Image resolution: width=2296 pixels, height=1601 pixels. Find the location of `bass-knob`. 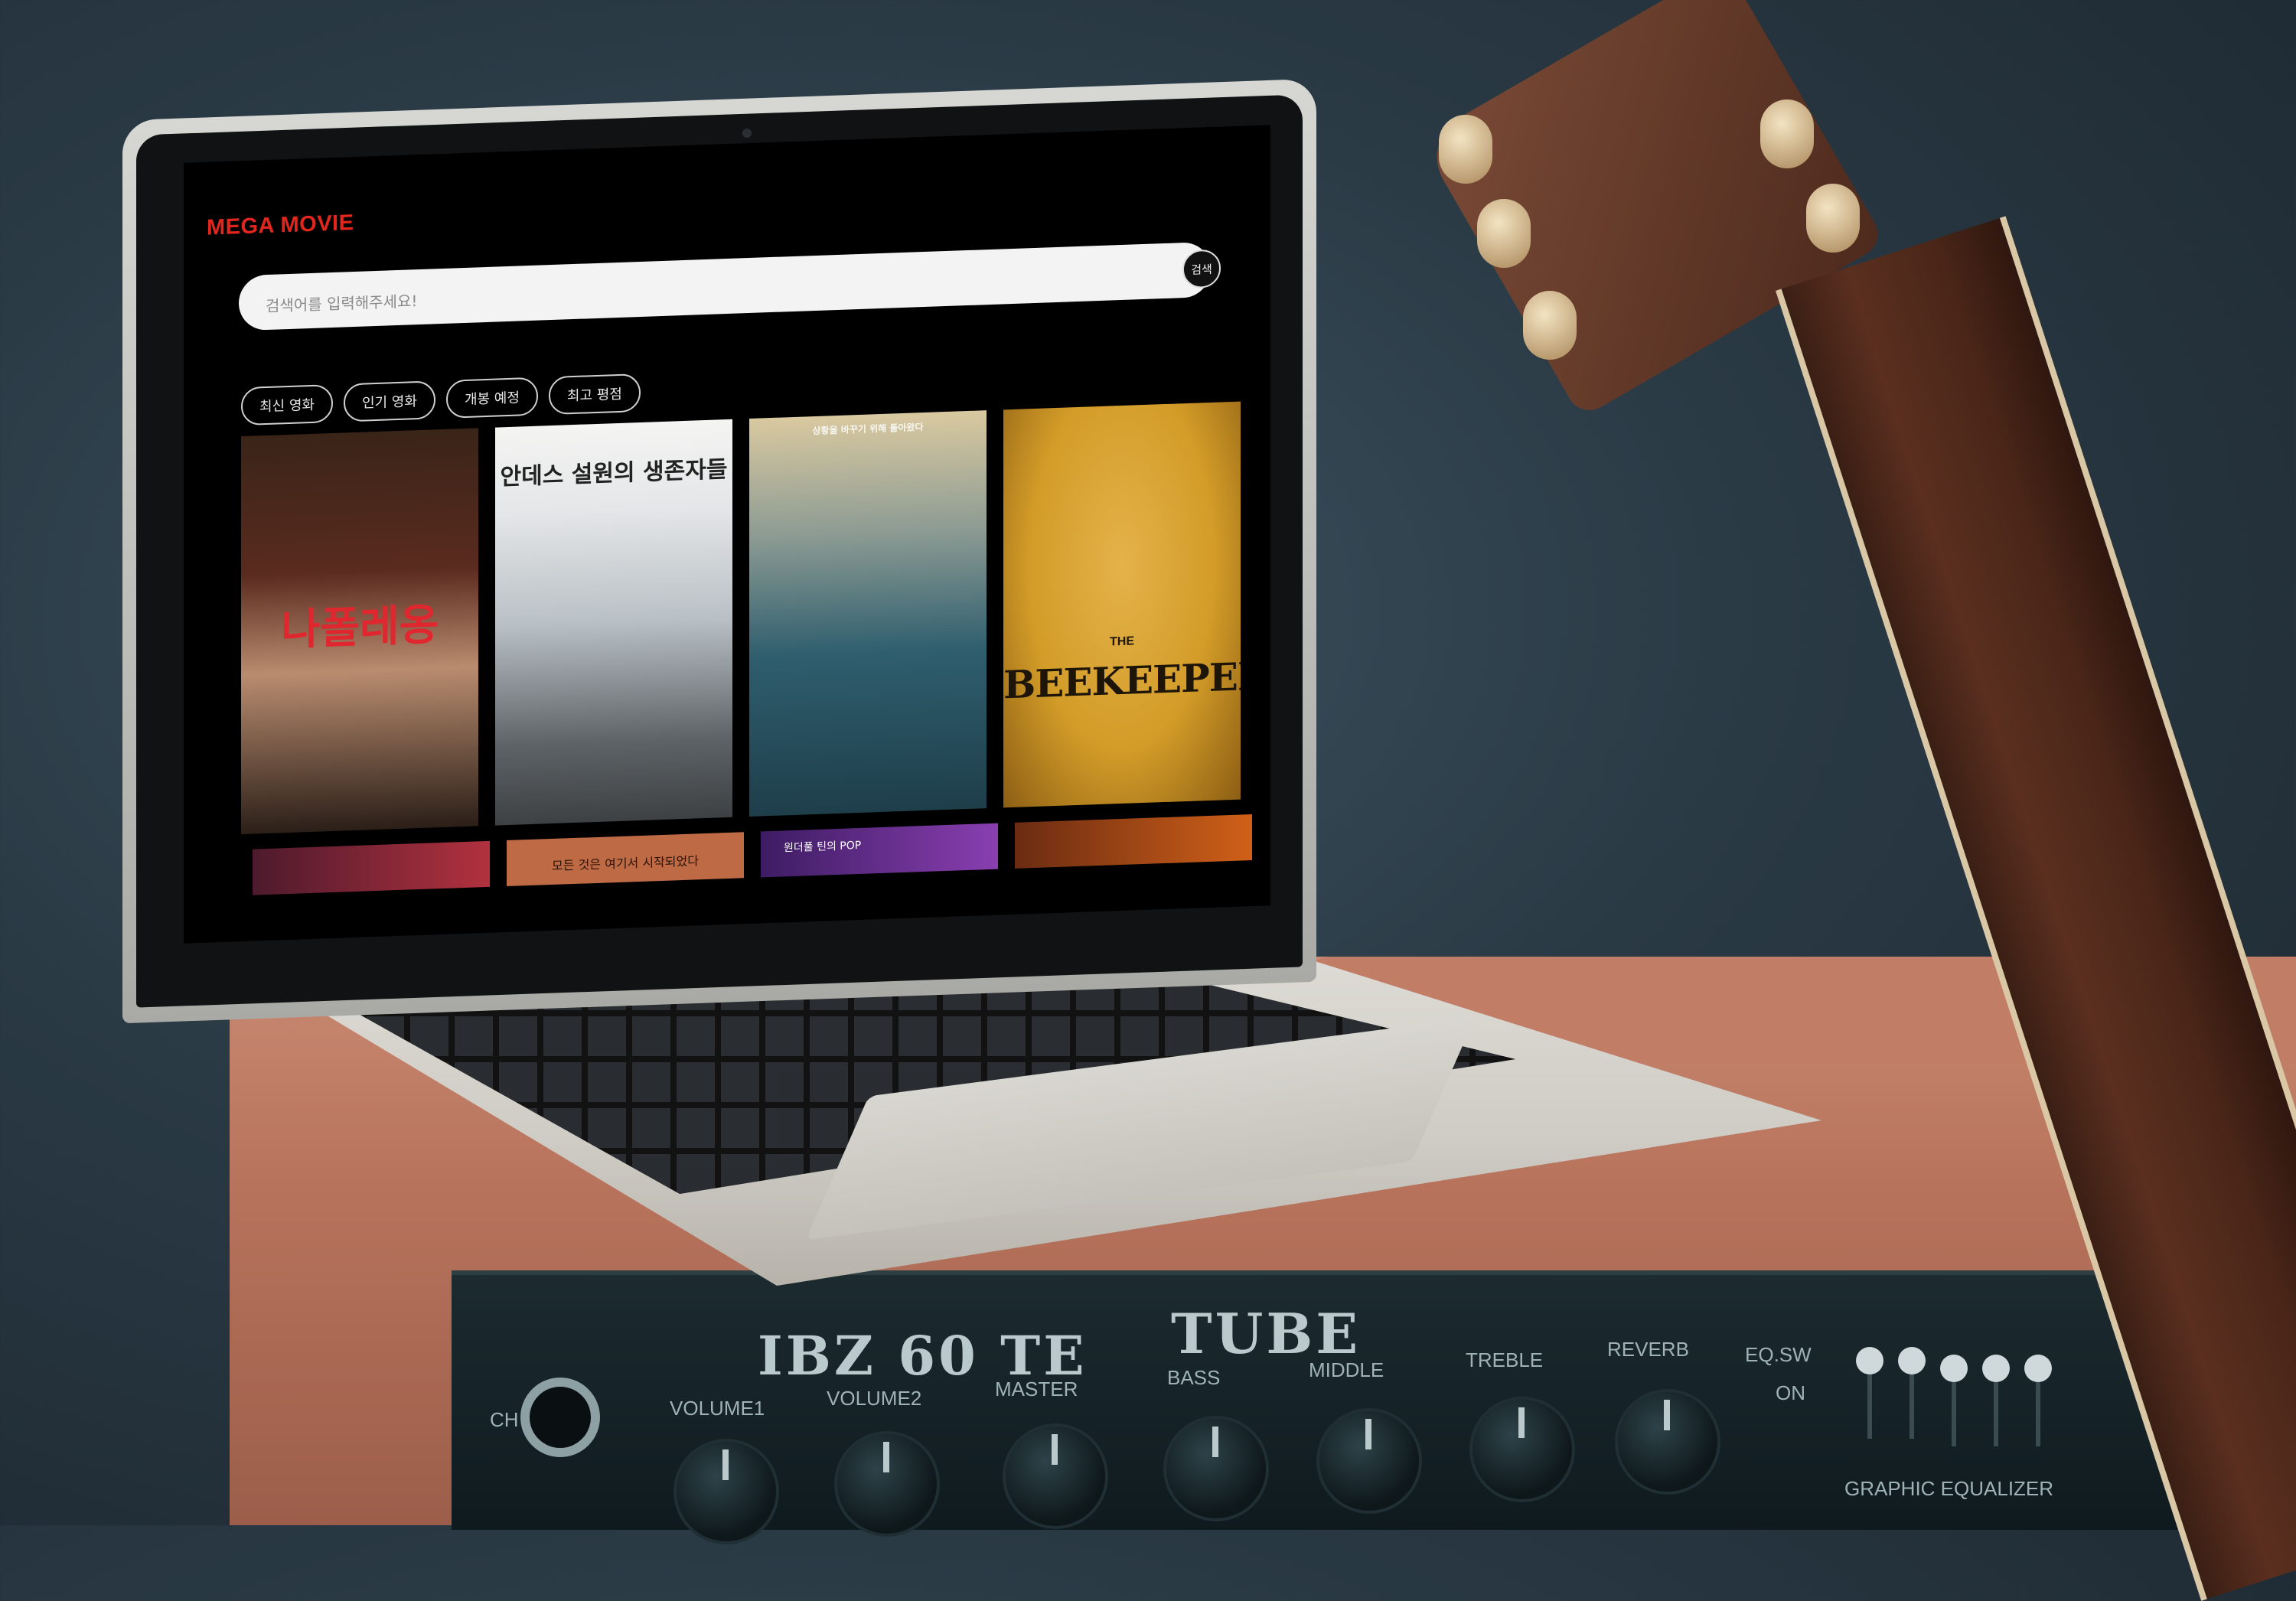

bass-knob is located at coordinates (1216, 1468).